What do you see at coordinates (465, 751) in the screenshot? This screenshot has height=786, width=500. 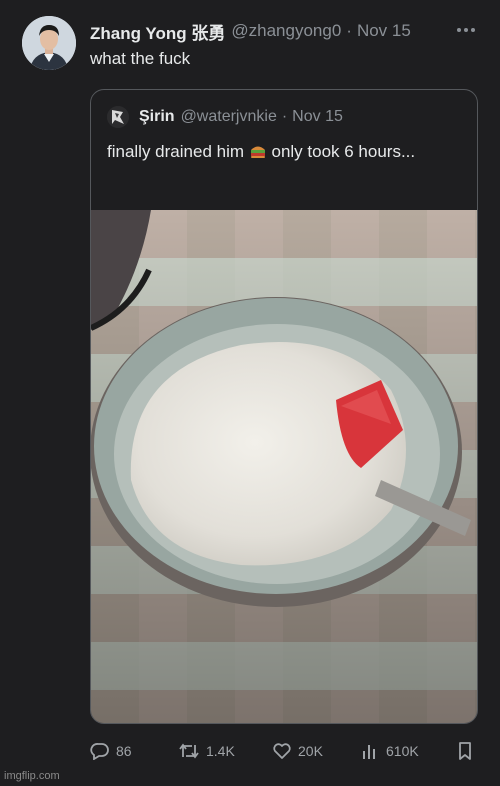 I see `bookmark-icon` at bounding box center [465, 751].